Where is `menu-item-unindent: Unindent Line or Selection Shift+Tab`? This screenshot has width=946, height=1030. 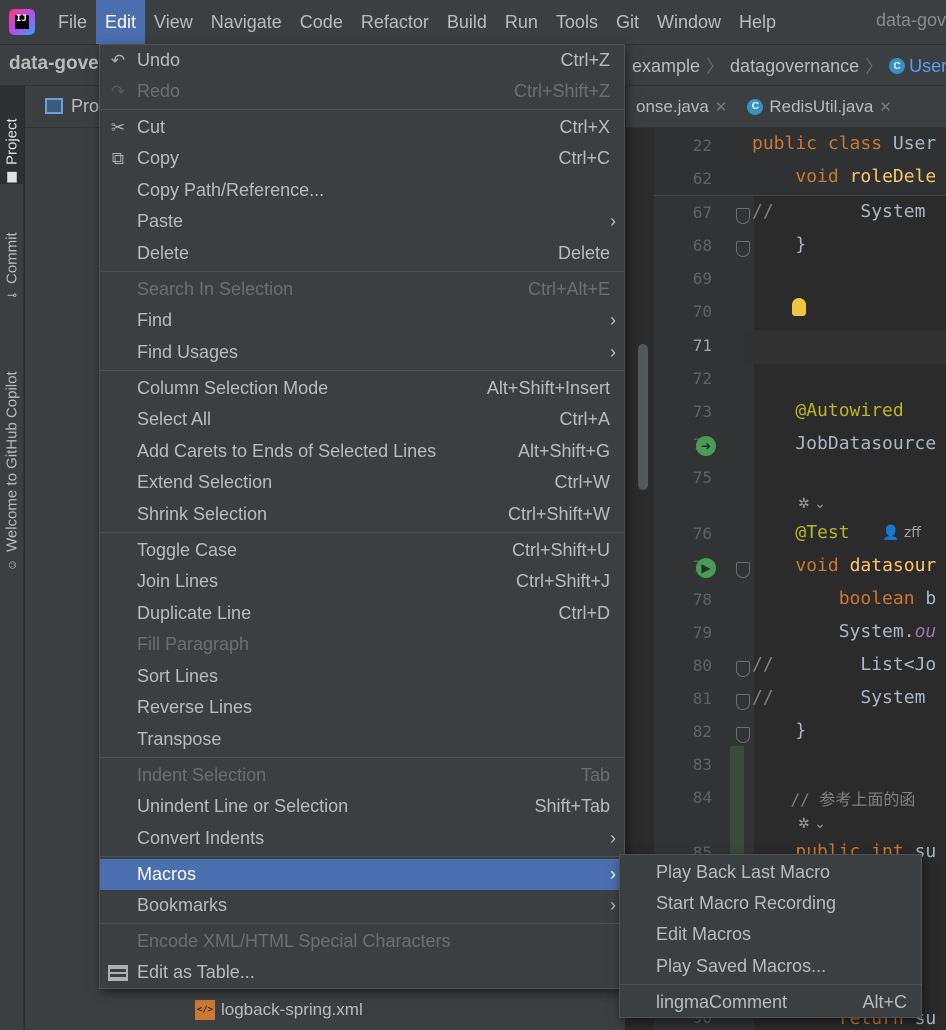 menu-item-unindent: Unindent Line or Selection Shift+Tab is located at coordinates (362, 806).